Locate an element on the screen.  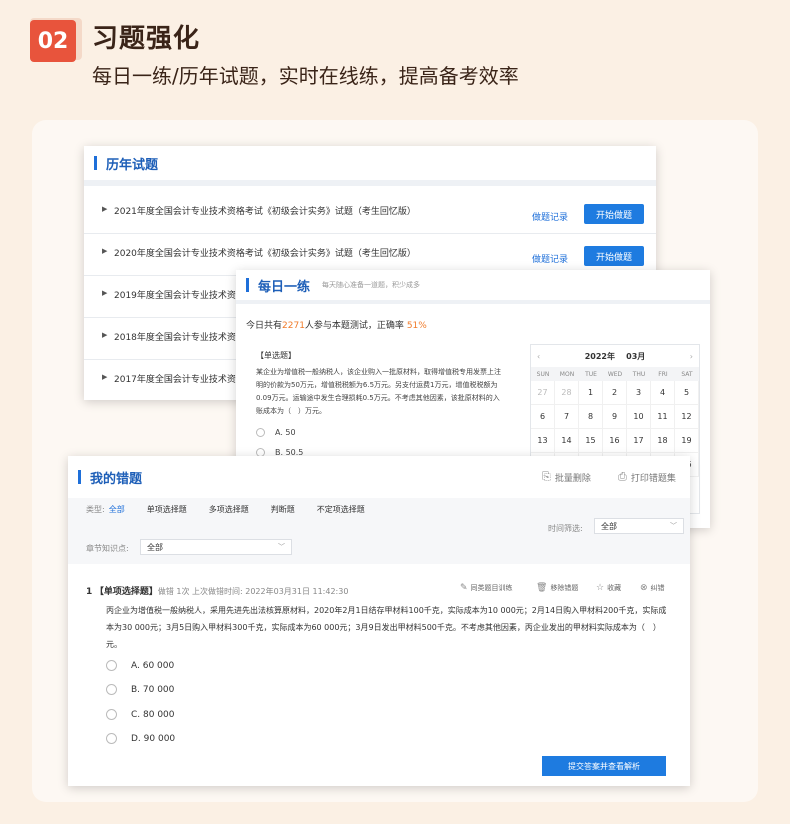
calendar-day: 13 is located at coordinates (543, 441).